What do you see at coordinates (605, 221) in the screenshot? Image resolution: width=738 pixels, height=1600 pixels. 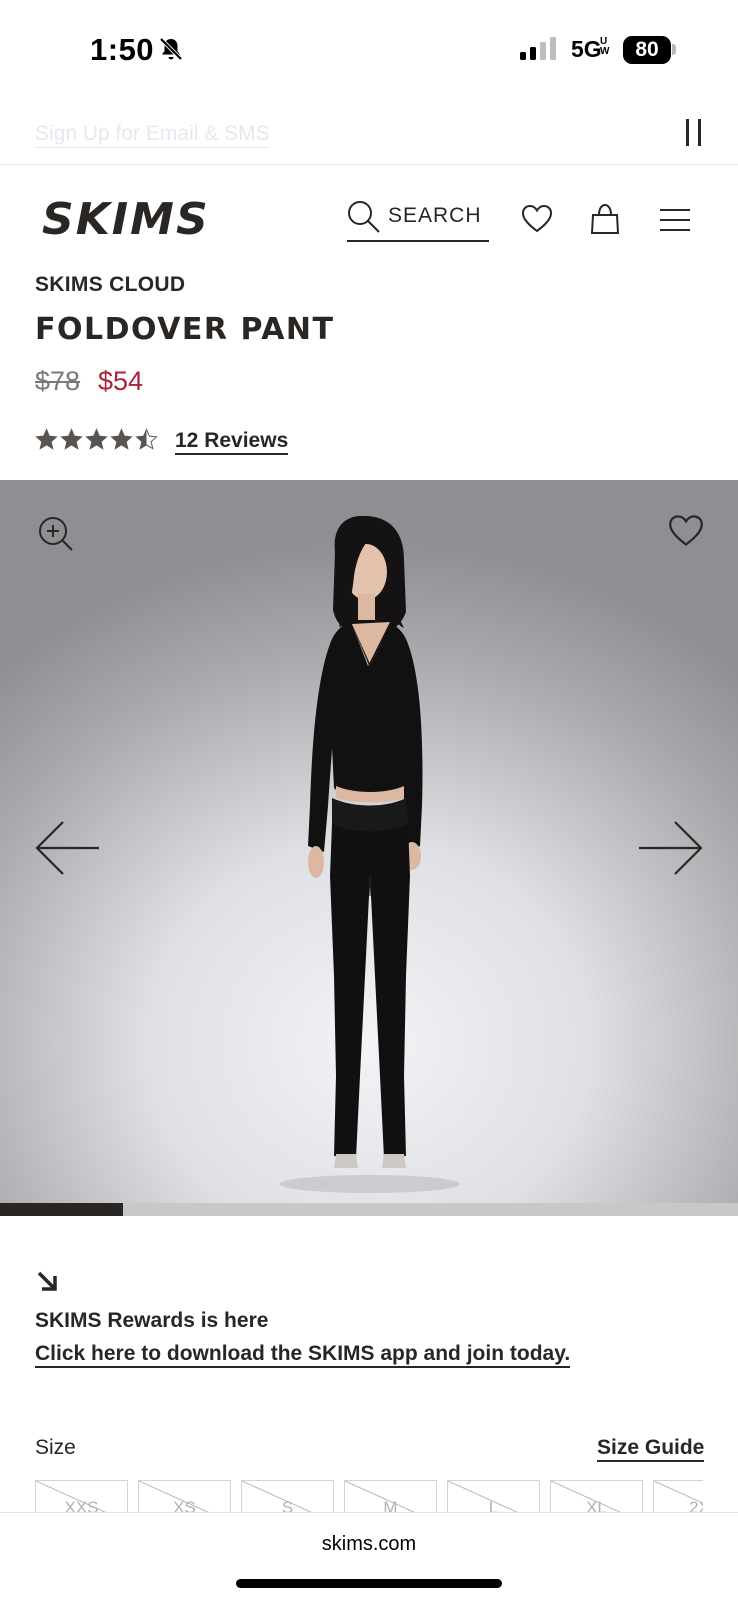 I see `shopping-bag-icon` at bounding box center [605, 221].